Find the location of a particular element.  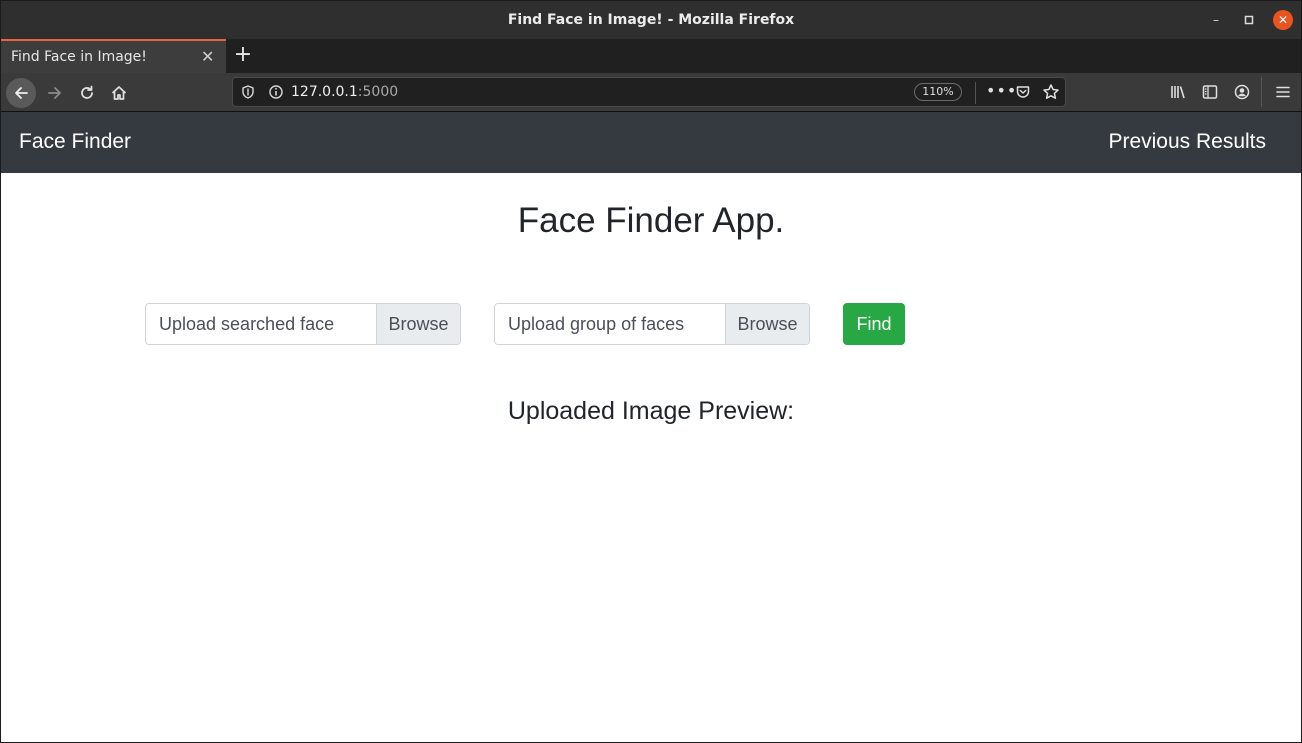

home-icon is located at coordinates (119, 93).